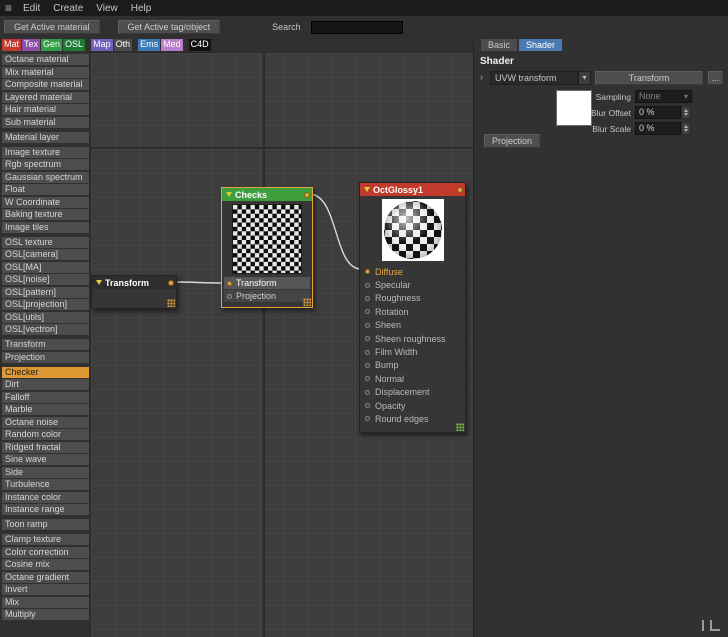  Describe the element at coordinates (412, 298) in the screenshot. I see `octglossy-param-roughness: Roughness` at that location.